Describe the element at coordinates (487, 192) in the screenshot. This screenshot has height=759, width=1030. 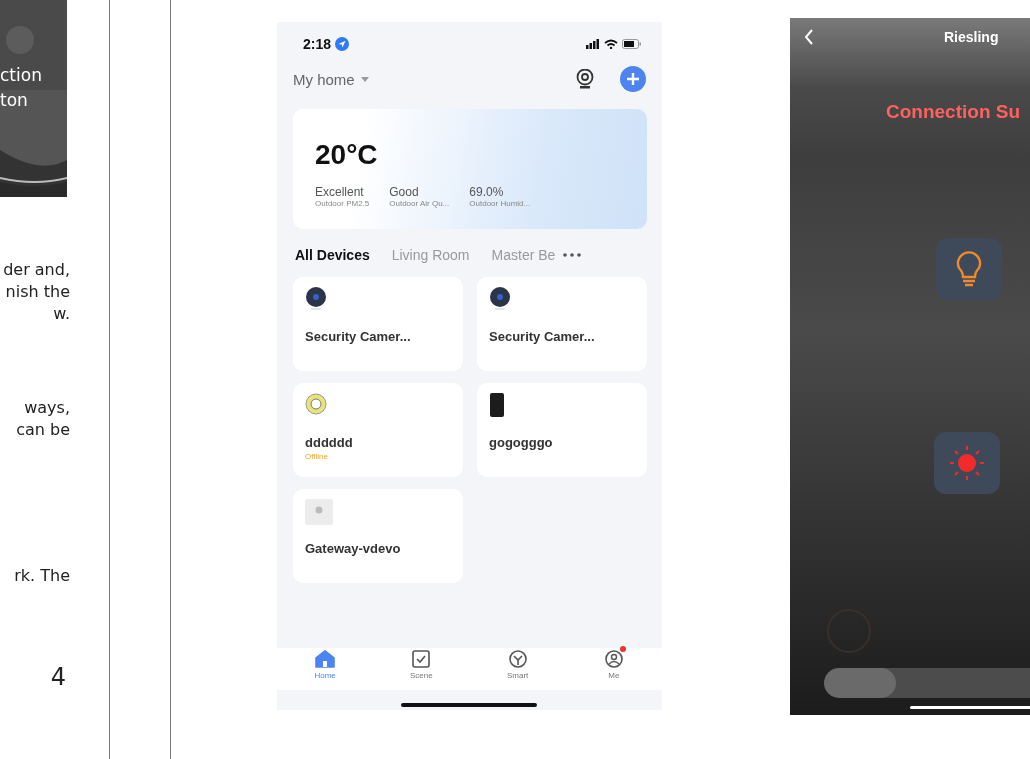
I see `stat-value: 69.0%` at that location.